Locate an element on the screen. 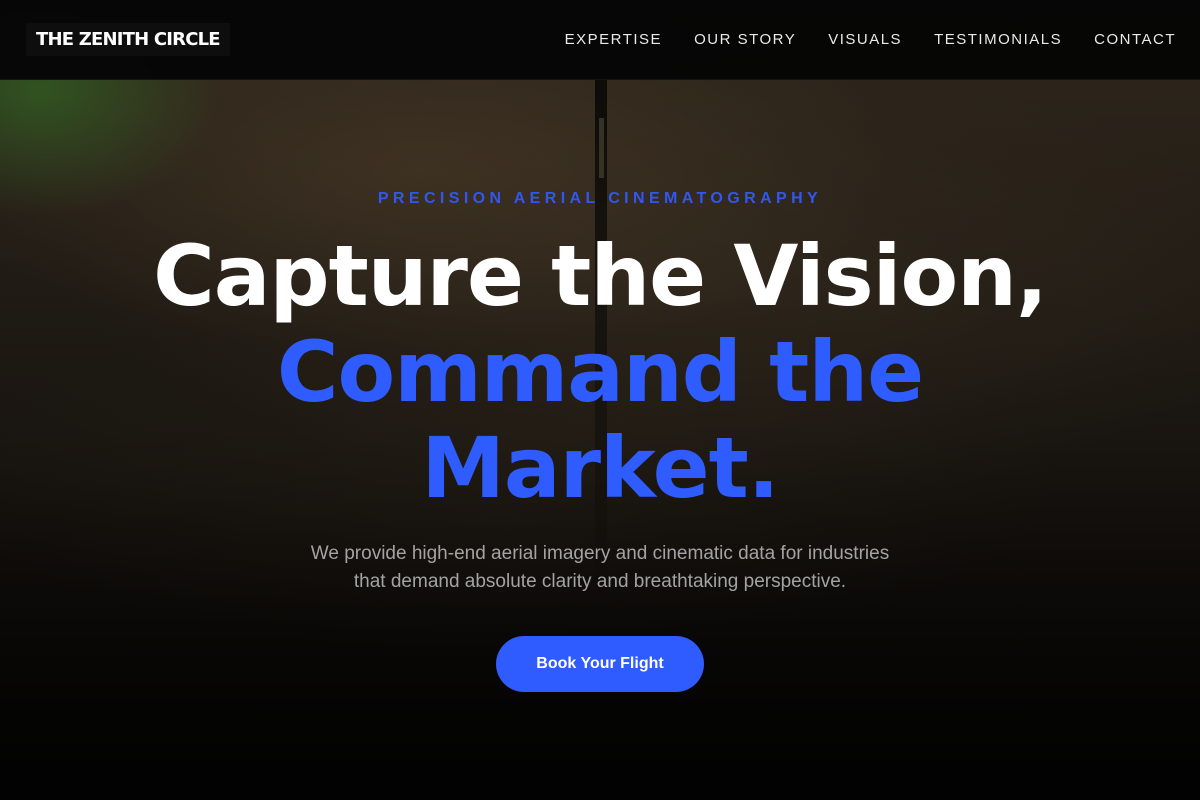 The image size is (1200, 800). hero-headline-line-2: Command the is located at coordinates (600, 372).